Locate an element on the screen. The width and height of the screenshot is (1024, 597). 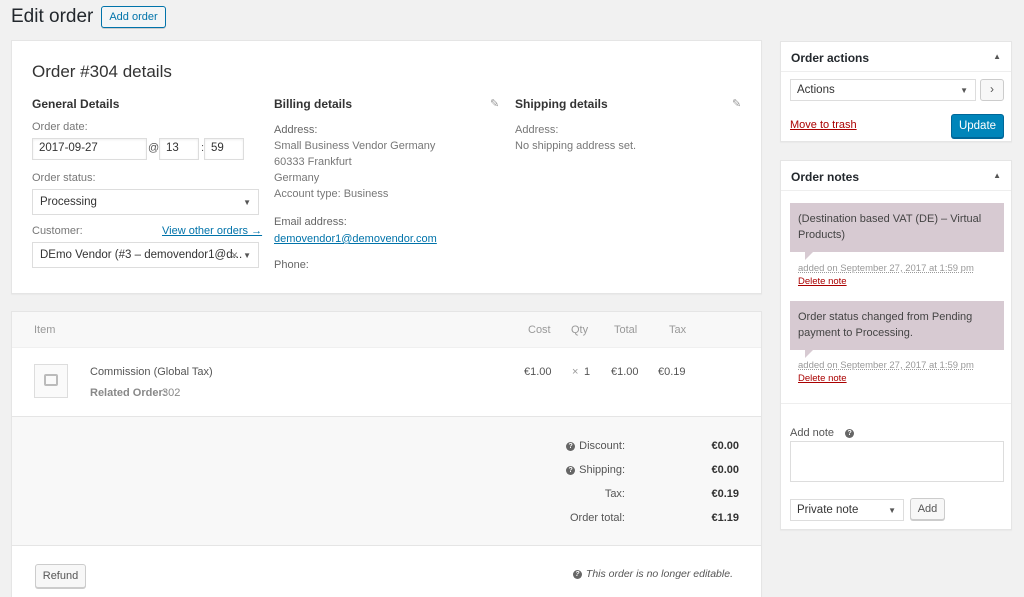
order-title: Order #304 details is located at coordinates (102, 71).